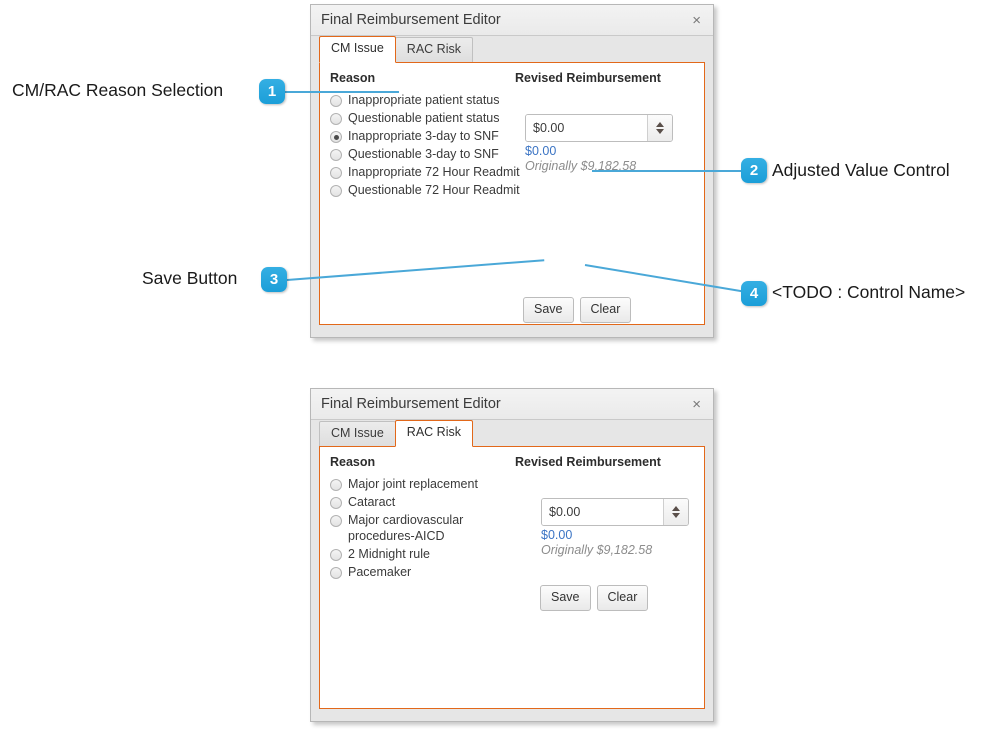  Describe the element at coordinates (272, 91) in the screenshot. I see `annotation-badge-1: 1` at that location.